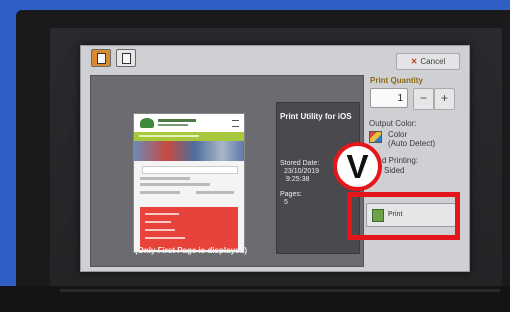  Describe the element at coordinates (396, 80) in the screenshot. I see `print-quantity-label: Print Quantity` at that location.